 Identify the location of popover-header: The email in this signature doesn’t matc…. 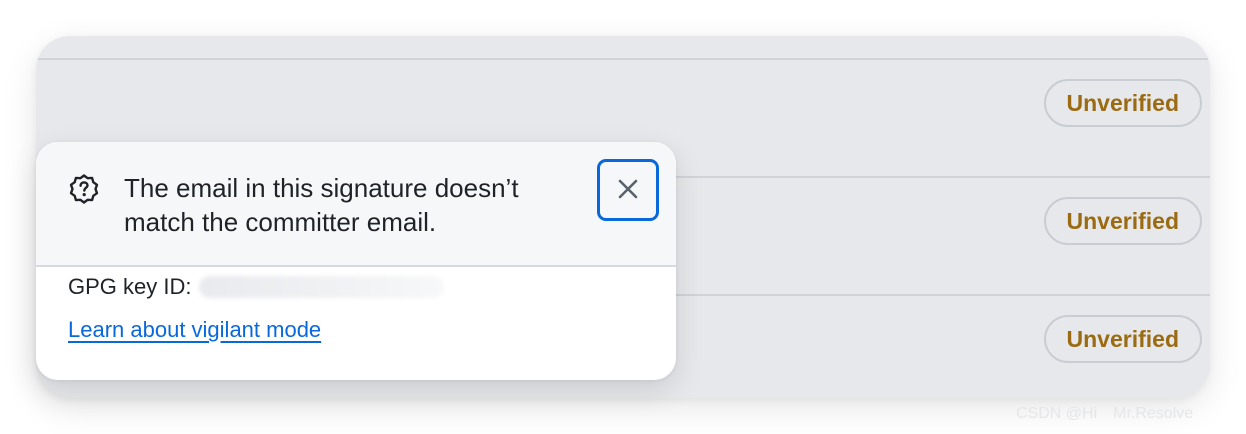
(356, 204).